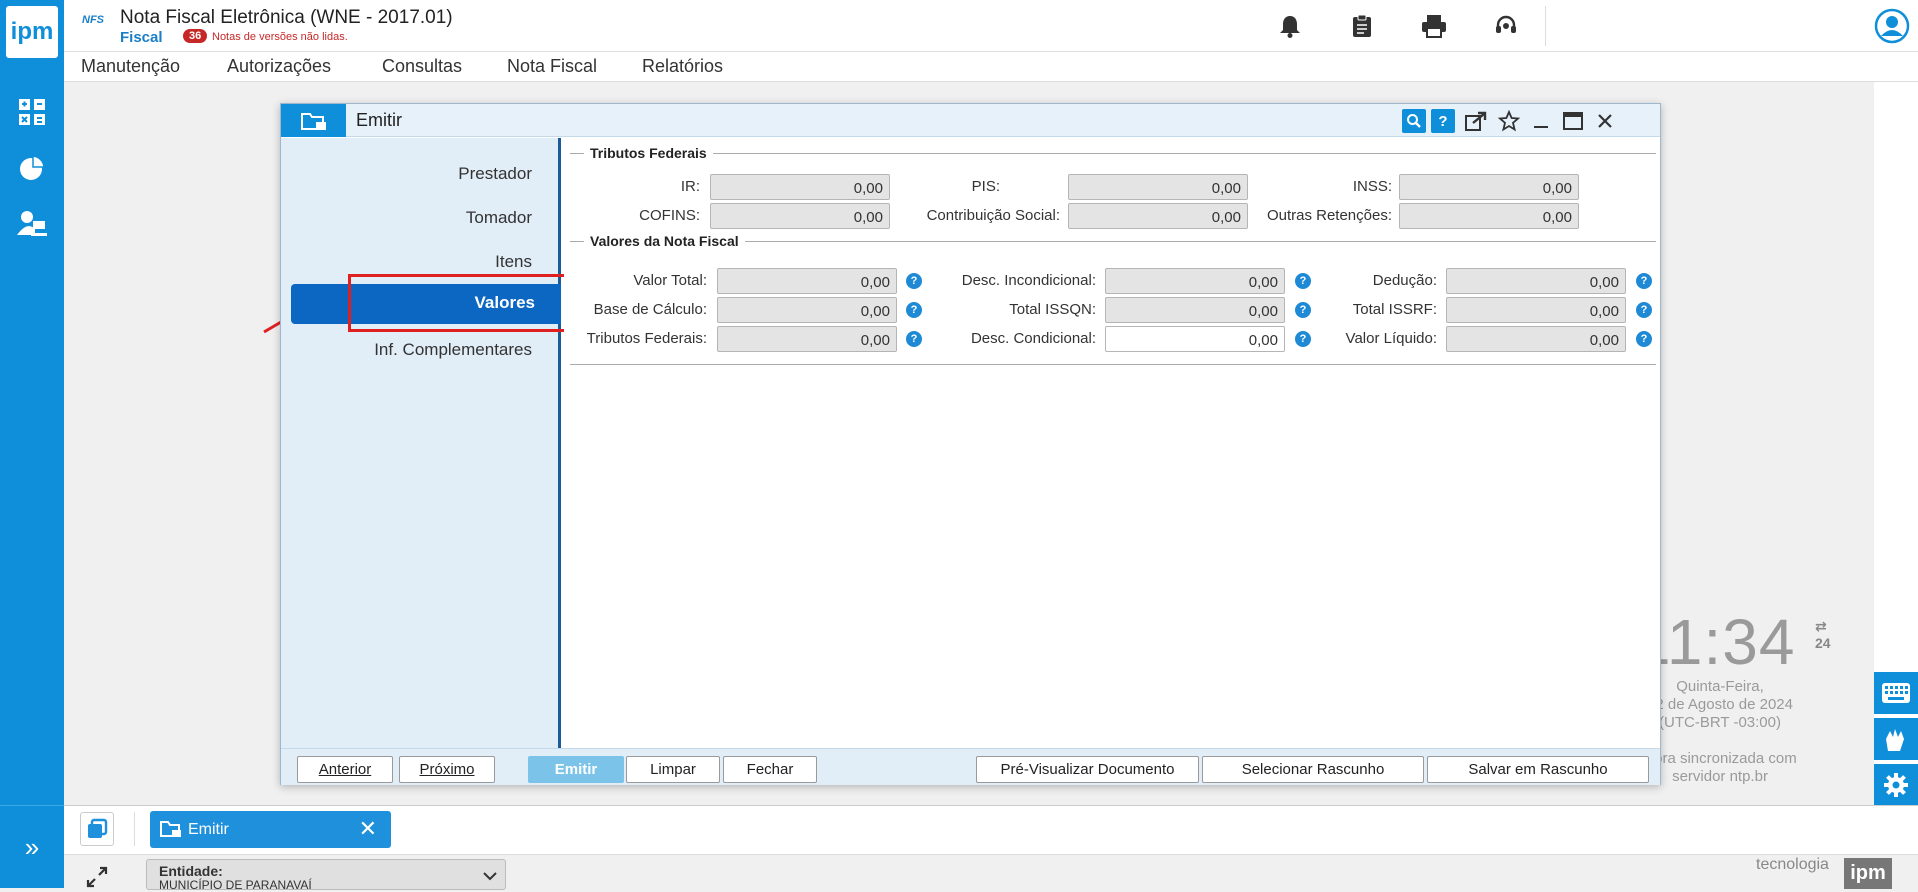 The height and width of the screenshot is (892, 1918). I want to click on clipboard-icon, so click(1362, 26).